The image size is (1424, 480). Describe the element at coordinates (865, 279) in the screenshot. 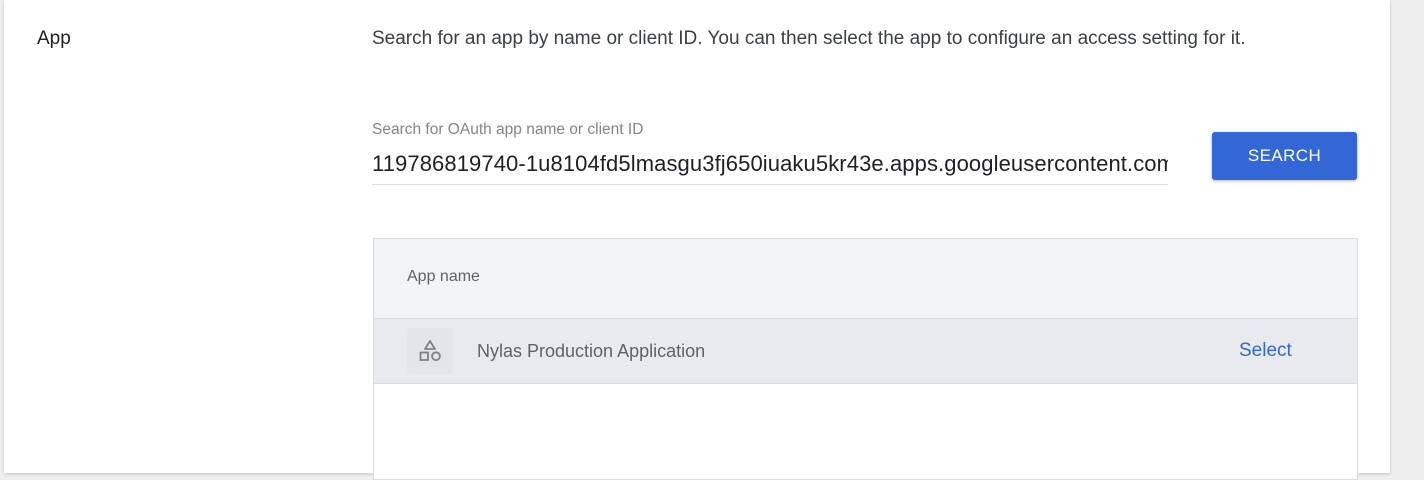

I see `table-header: App name` at that location.